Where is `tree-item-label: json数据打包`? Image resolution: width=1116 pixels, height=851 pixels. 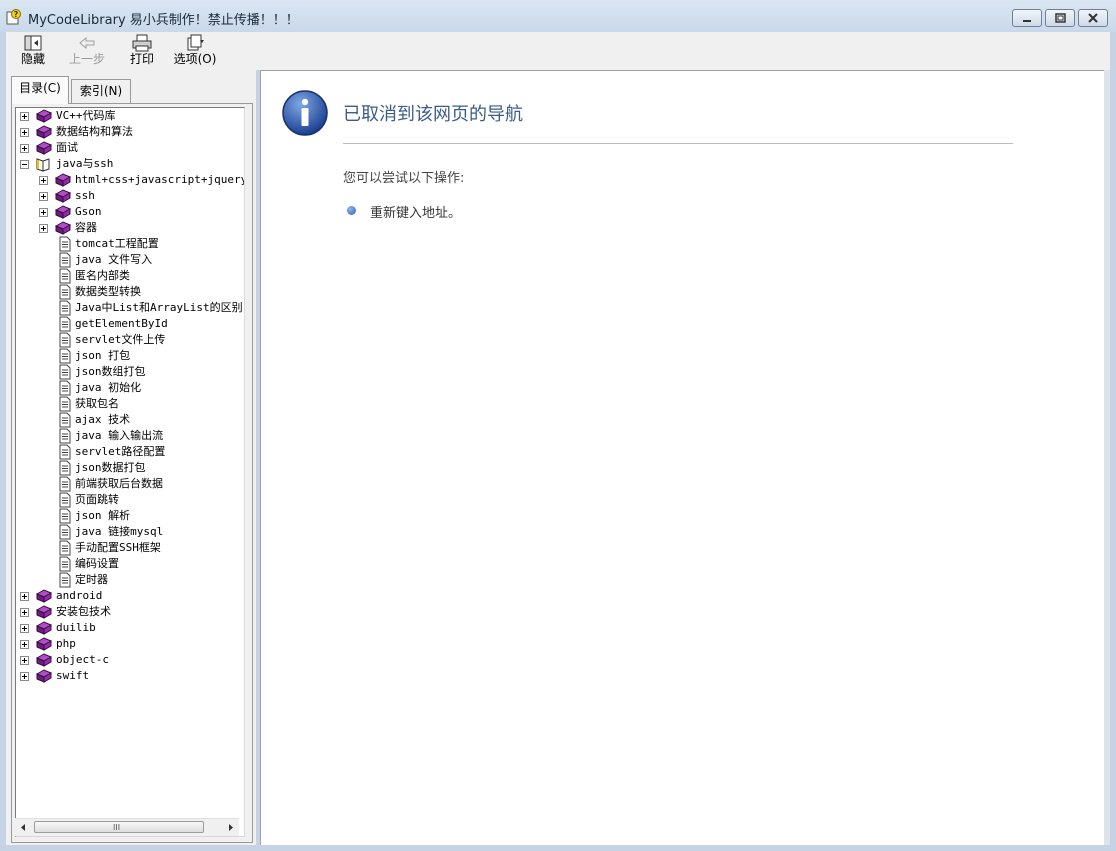 tree-item-label: json数据打包 is located at coordinates (110, 467).